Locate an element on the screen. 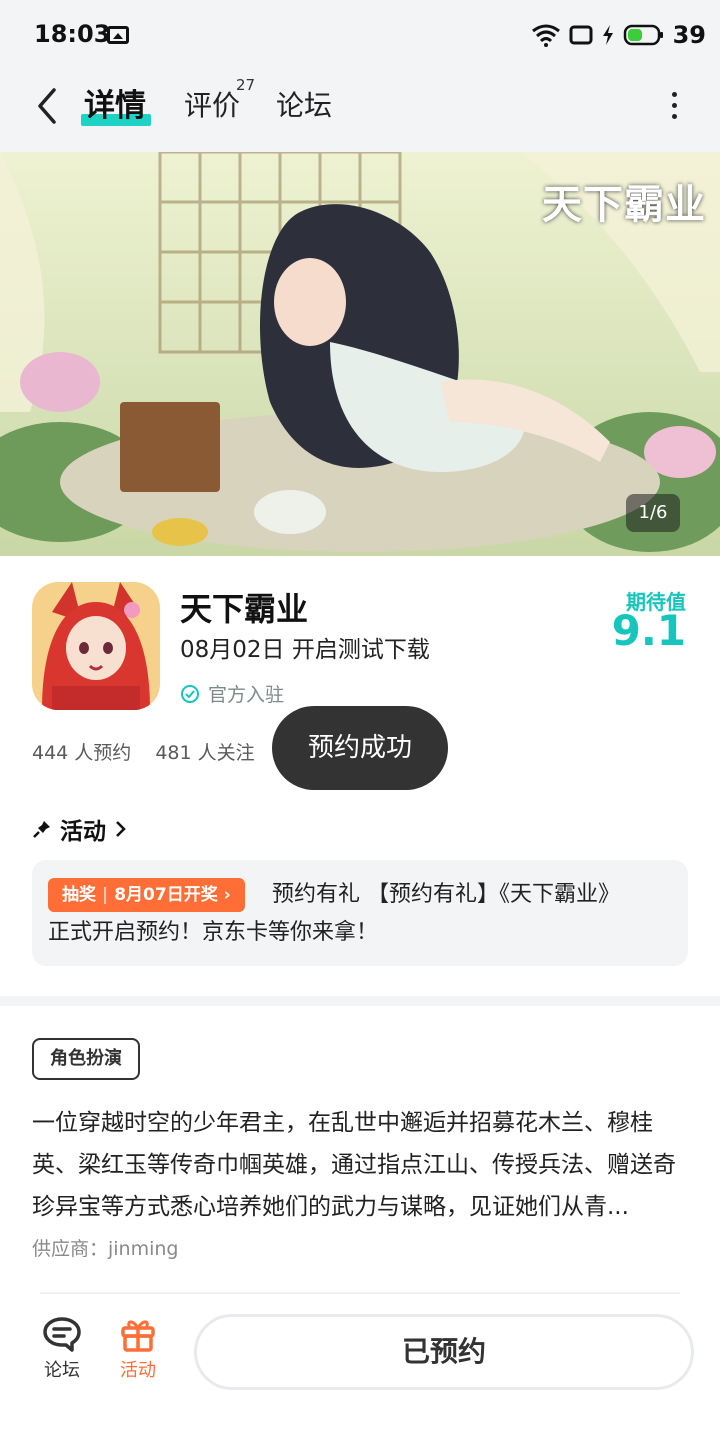  status-bar: 18:03 39 is located at coordinates (360, 36).